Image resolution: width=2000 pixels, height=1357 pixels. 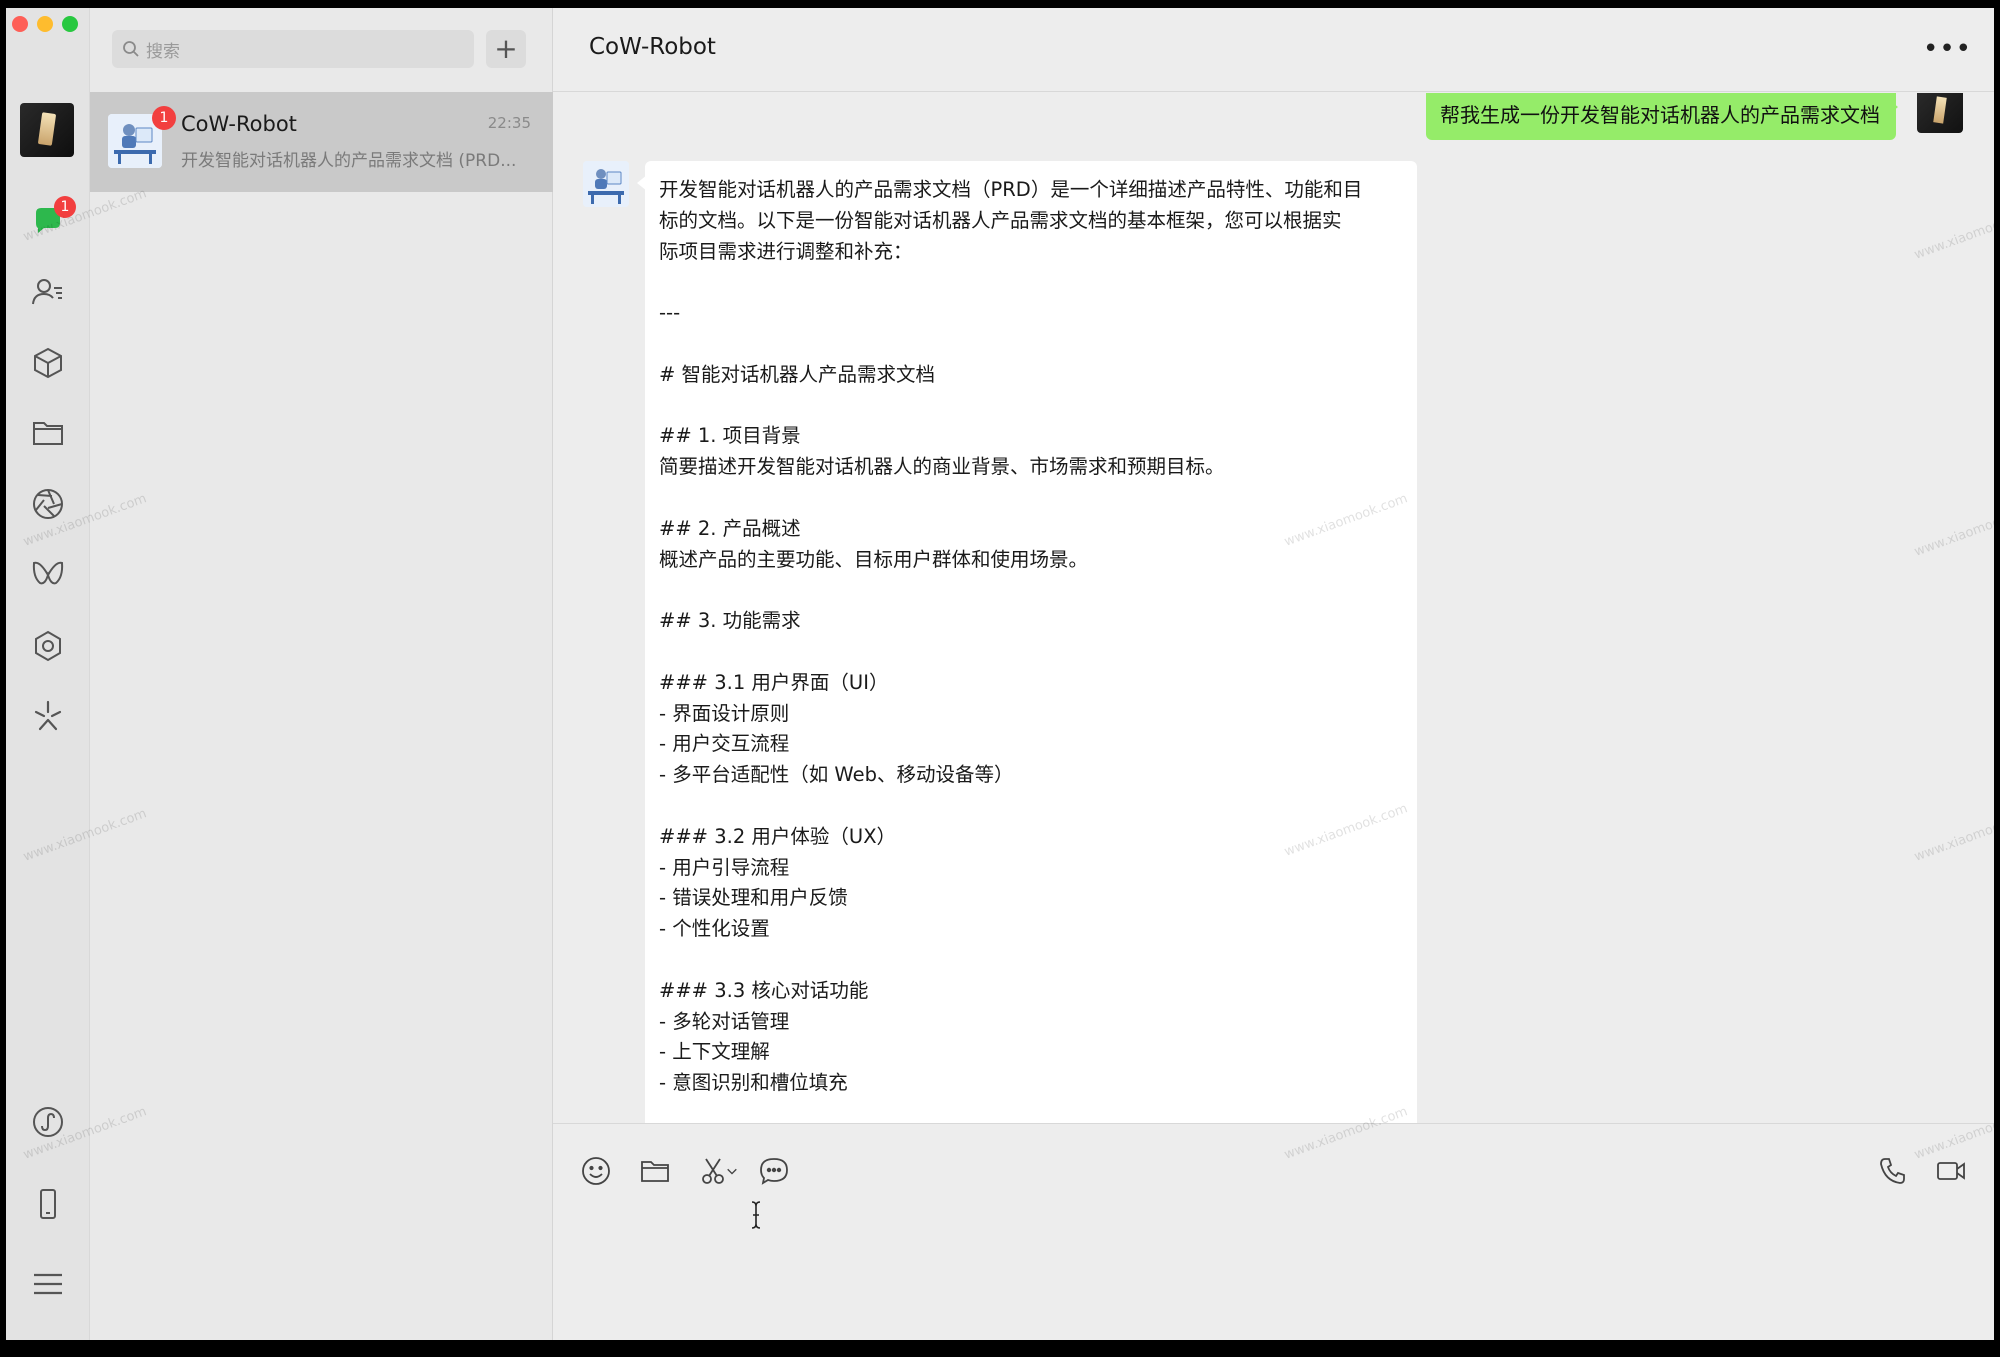 I want to click on reply-line: ### 3.1 用户界面（UI）, so click(x=774, y=682).